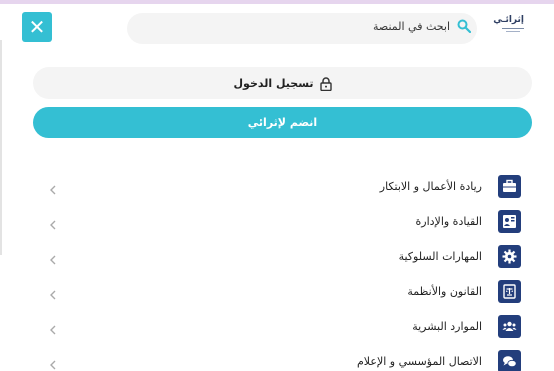 This screenshot has height=371, width=554. I want to click on scrollbar-track, so click(1, 147).